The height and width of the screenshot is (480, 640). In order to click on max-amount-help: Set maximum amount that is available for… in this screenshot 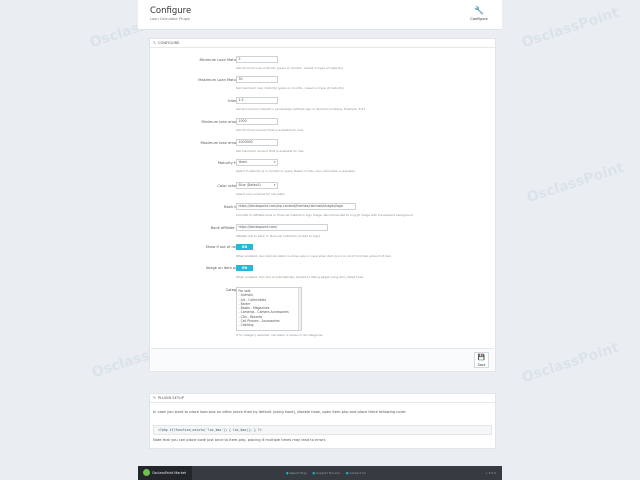, I will do `click(270, 151)`.